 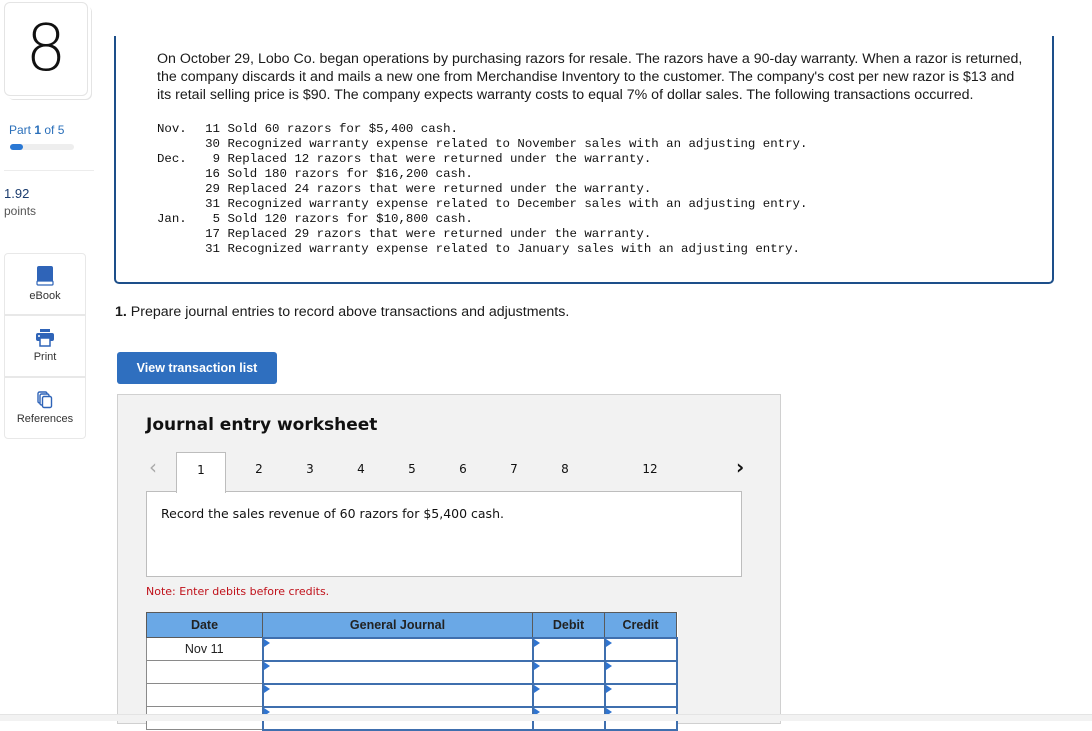 What do you see at coordinates (204, 625) in the screenshot?
I see `column-header-date: Date` at bounding box center [204, 625].